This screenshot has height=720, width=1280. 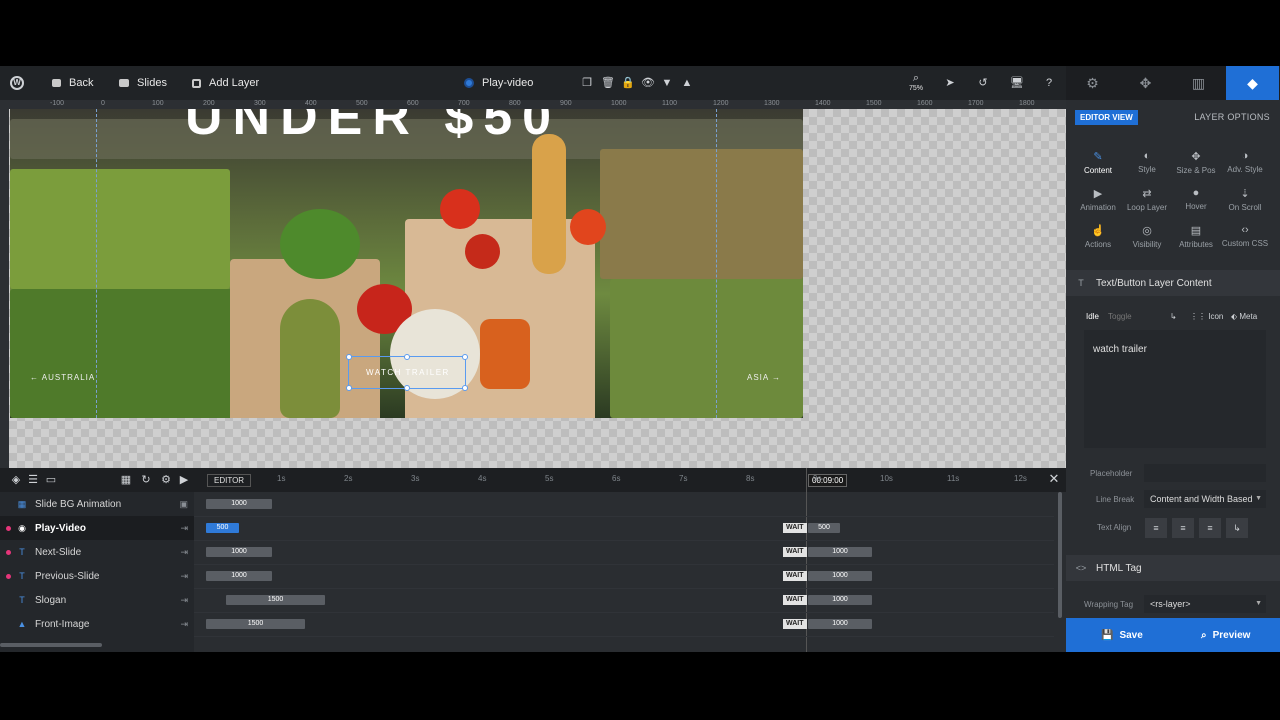 I want to click on layer-option-actions: ☝ Actions, so click(x=1098, y=236).